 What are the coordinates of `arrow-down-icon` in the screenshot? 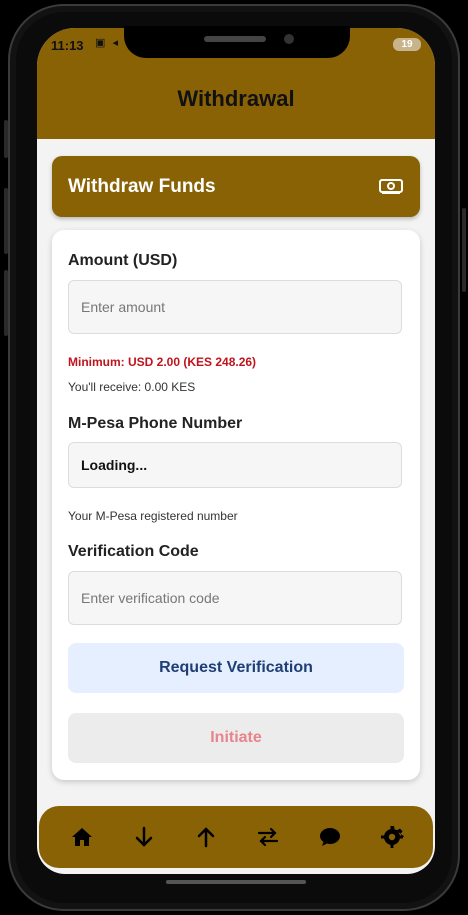 It's located at (144, 837).